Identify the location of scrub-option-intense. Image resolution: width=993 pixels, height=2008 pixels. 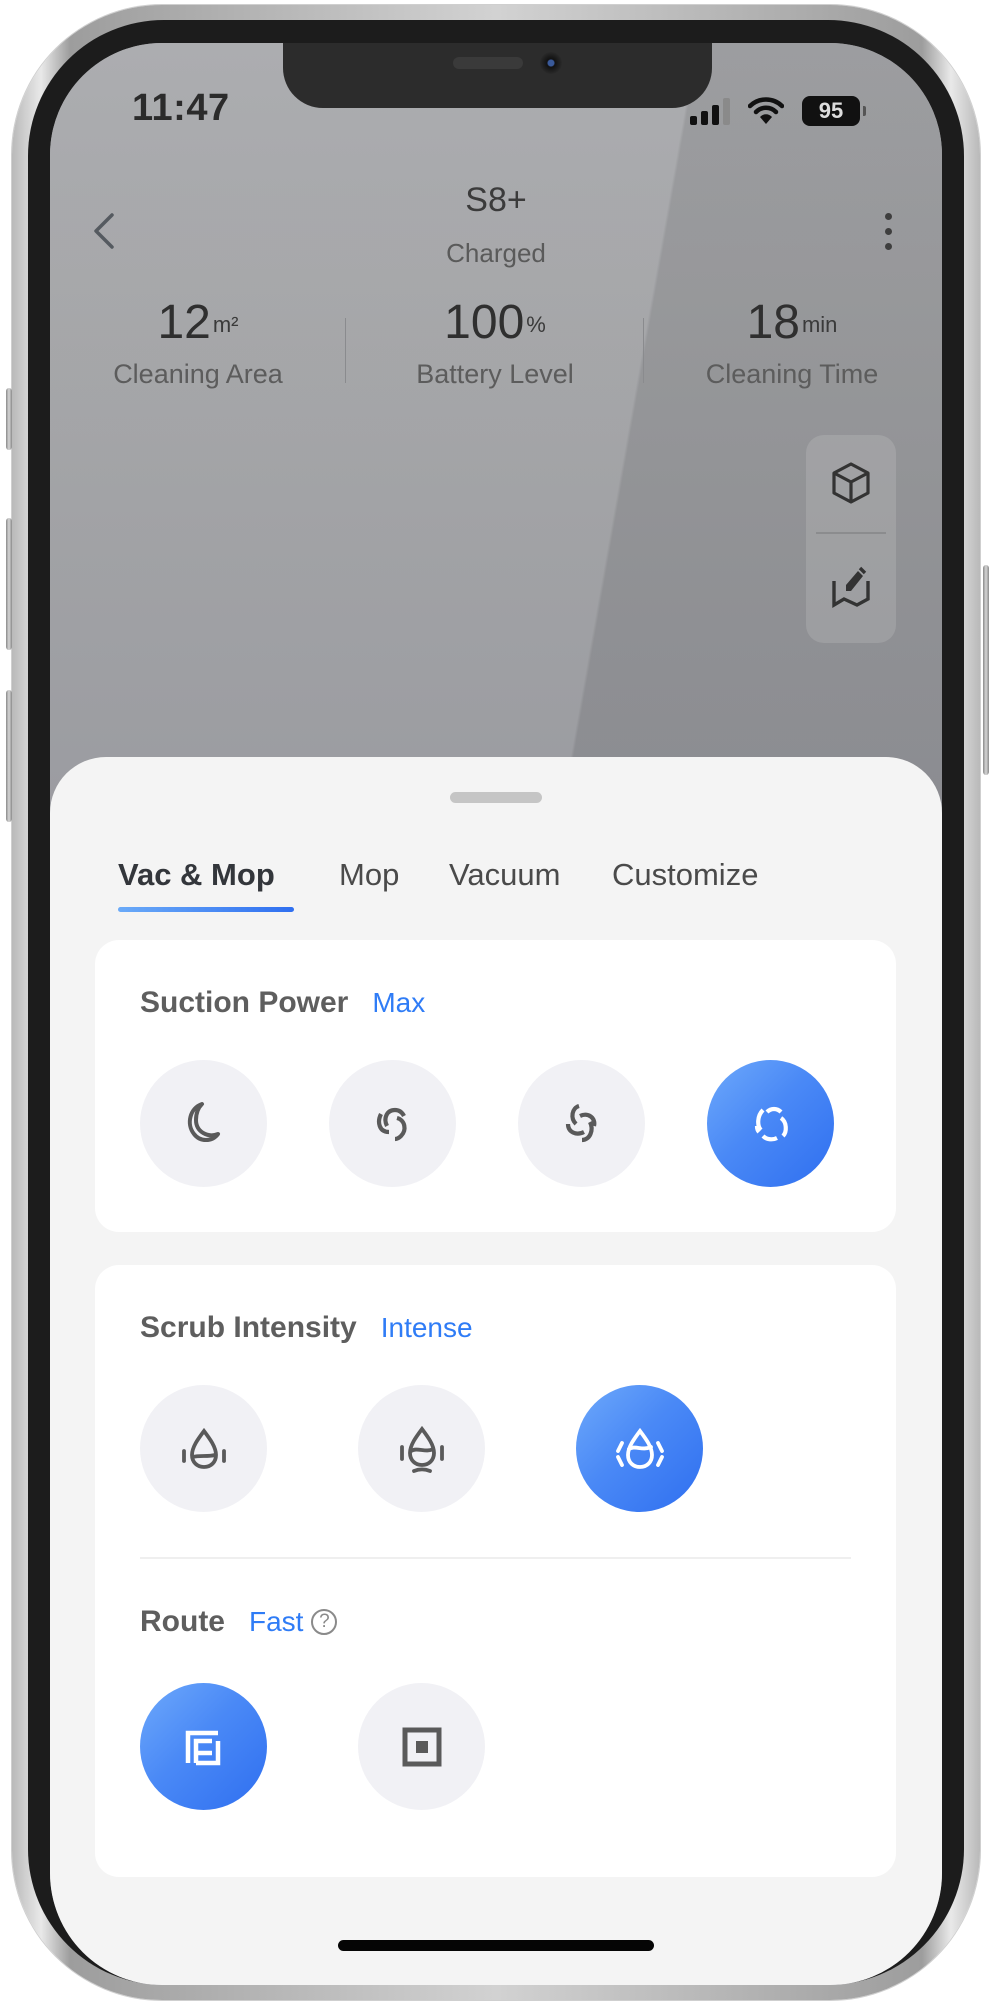
(639, 1448).